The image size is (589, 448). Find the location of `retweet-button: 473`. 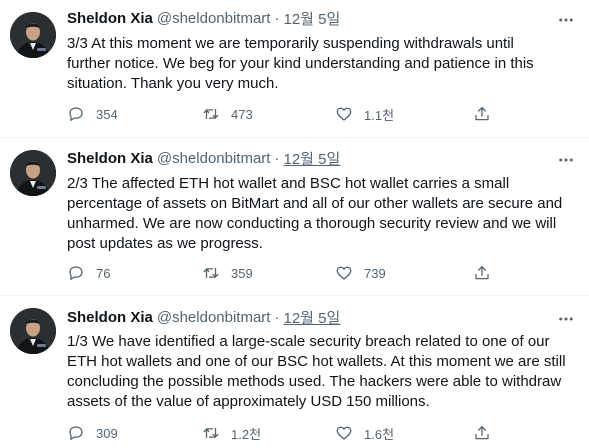

retweet-button: 473 is located at coordinates (227, 114).